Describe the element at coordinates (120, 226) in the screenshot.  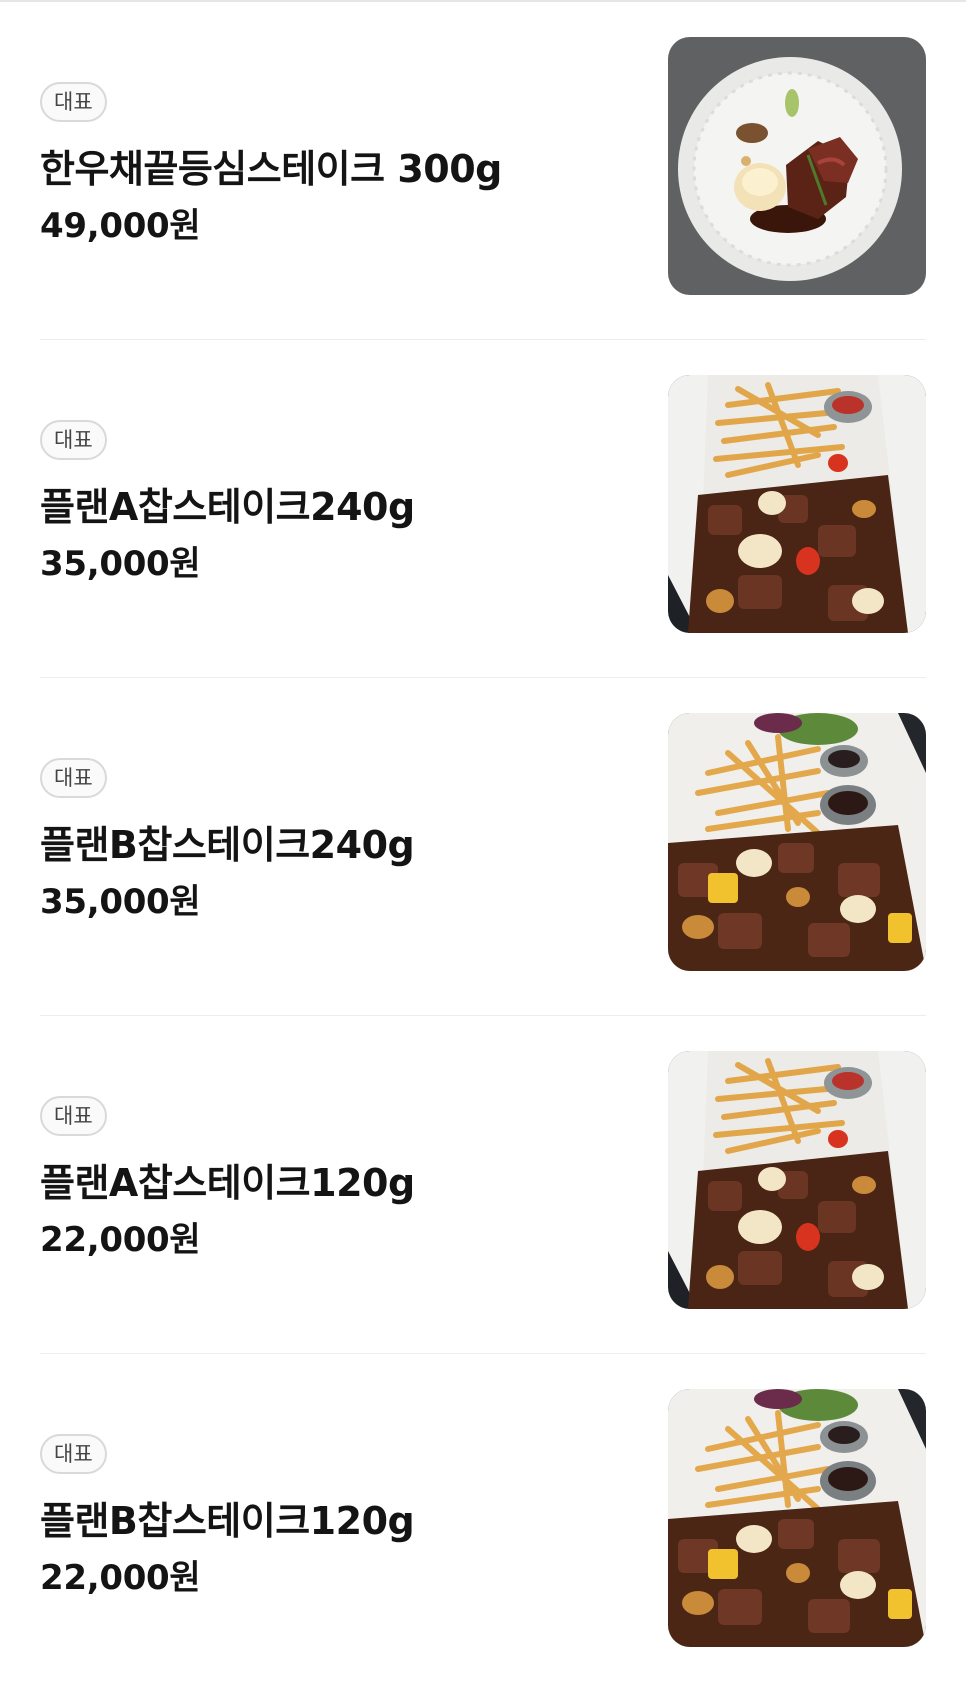
I see `menu-item-price: 49,000원` at that location.